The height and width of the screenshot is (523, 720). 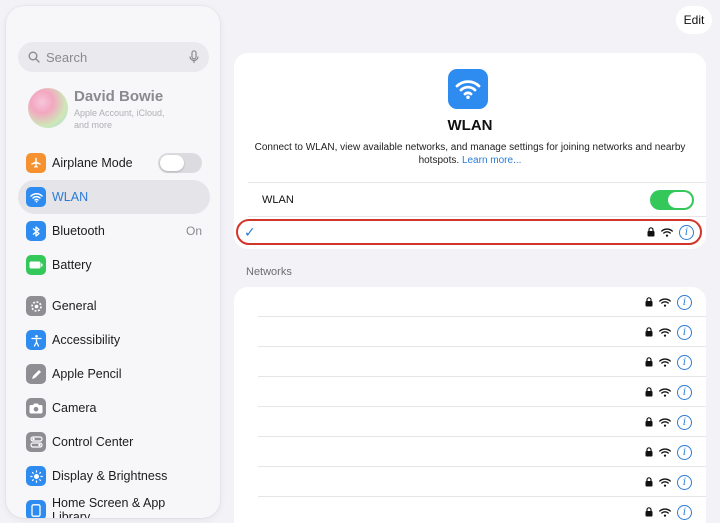 What do you see at coordinates (269, 272) in the screenshot?
I see `networks-header: Networks` at bounding box center [269, 272].